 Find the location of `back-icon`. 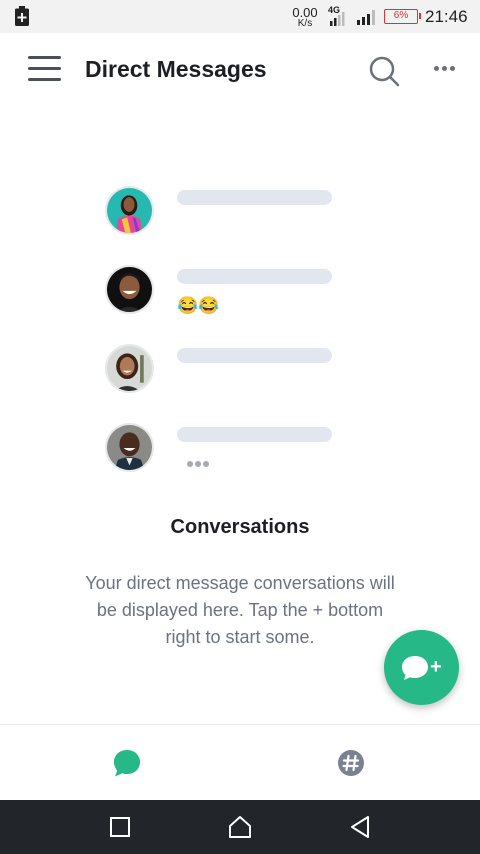

back-icon is located at coordinates (360, 827).